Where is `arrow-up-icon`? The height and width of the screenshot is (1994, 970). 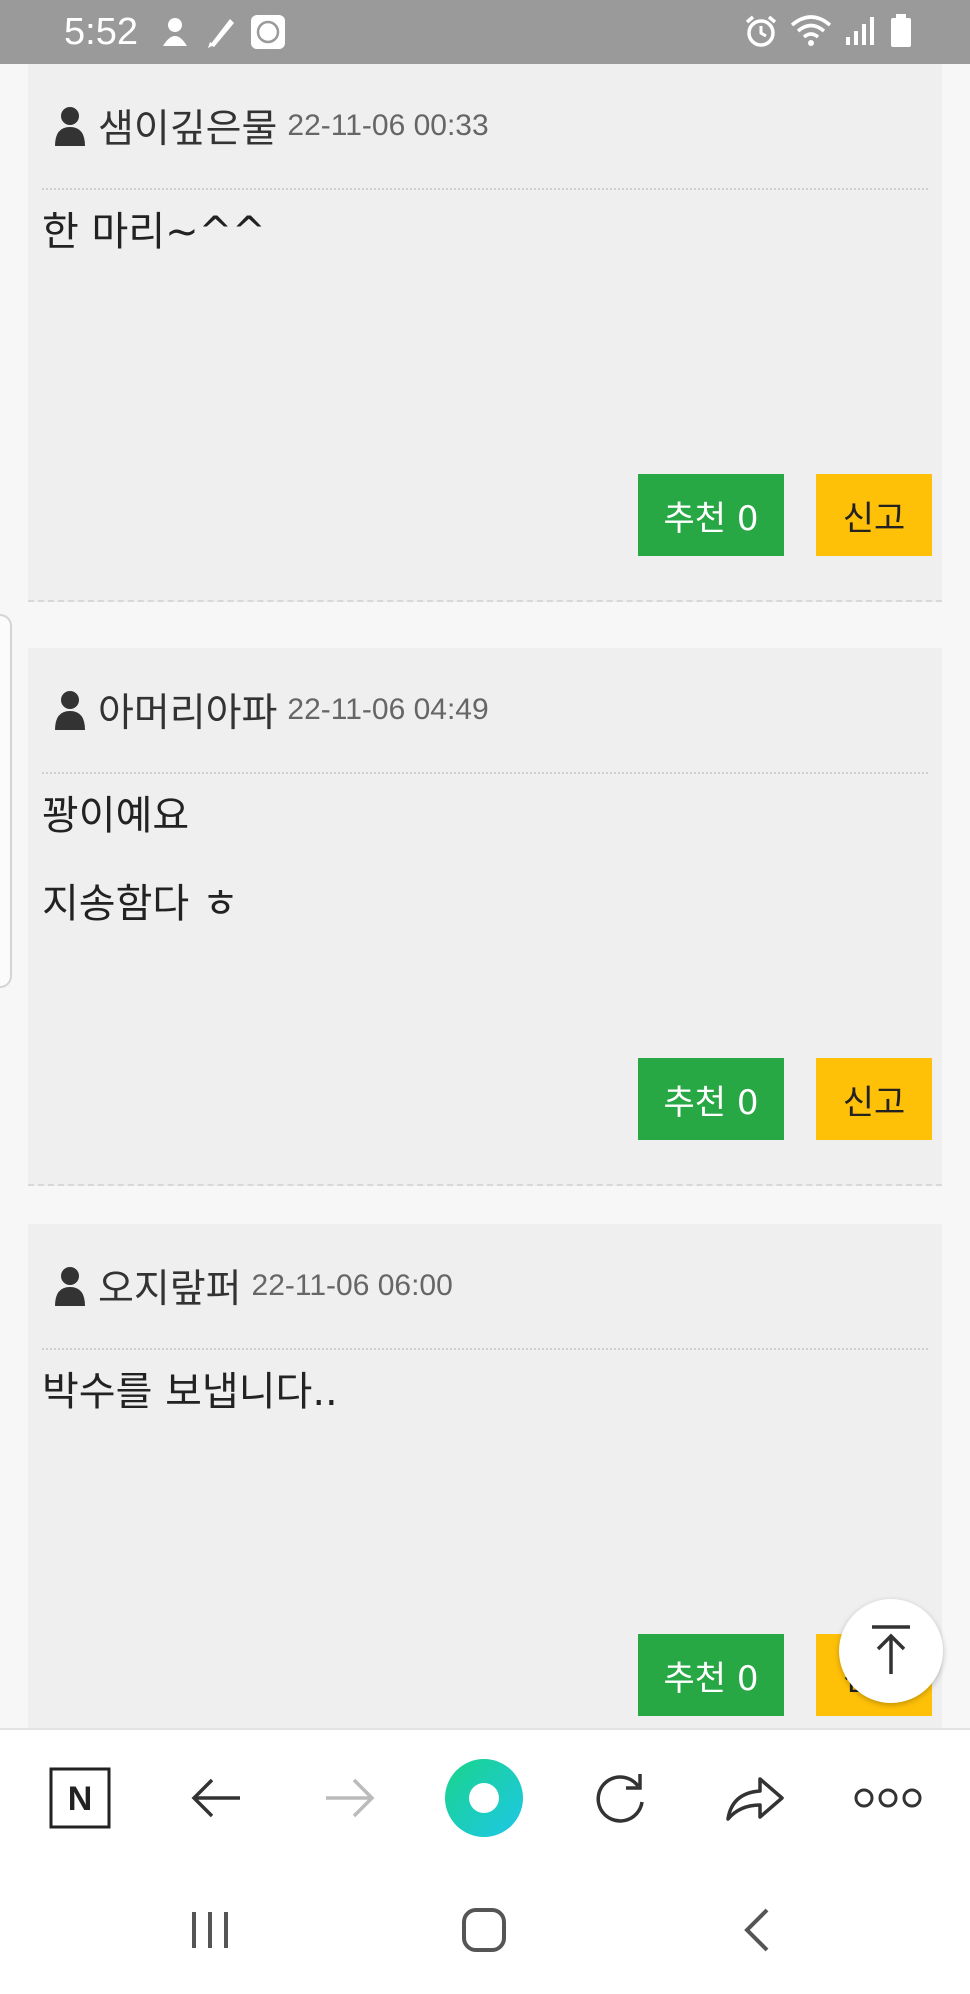 arrow-up-icon is located at coordinates (891, 1649).